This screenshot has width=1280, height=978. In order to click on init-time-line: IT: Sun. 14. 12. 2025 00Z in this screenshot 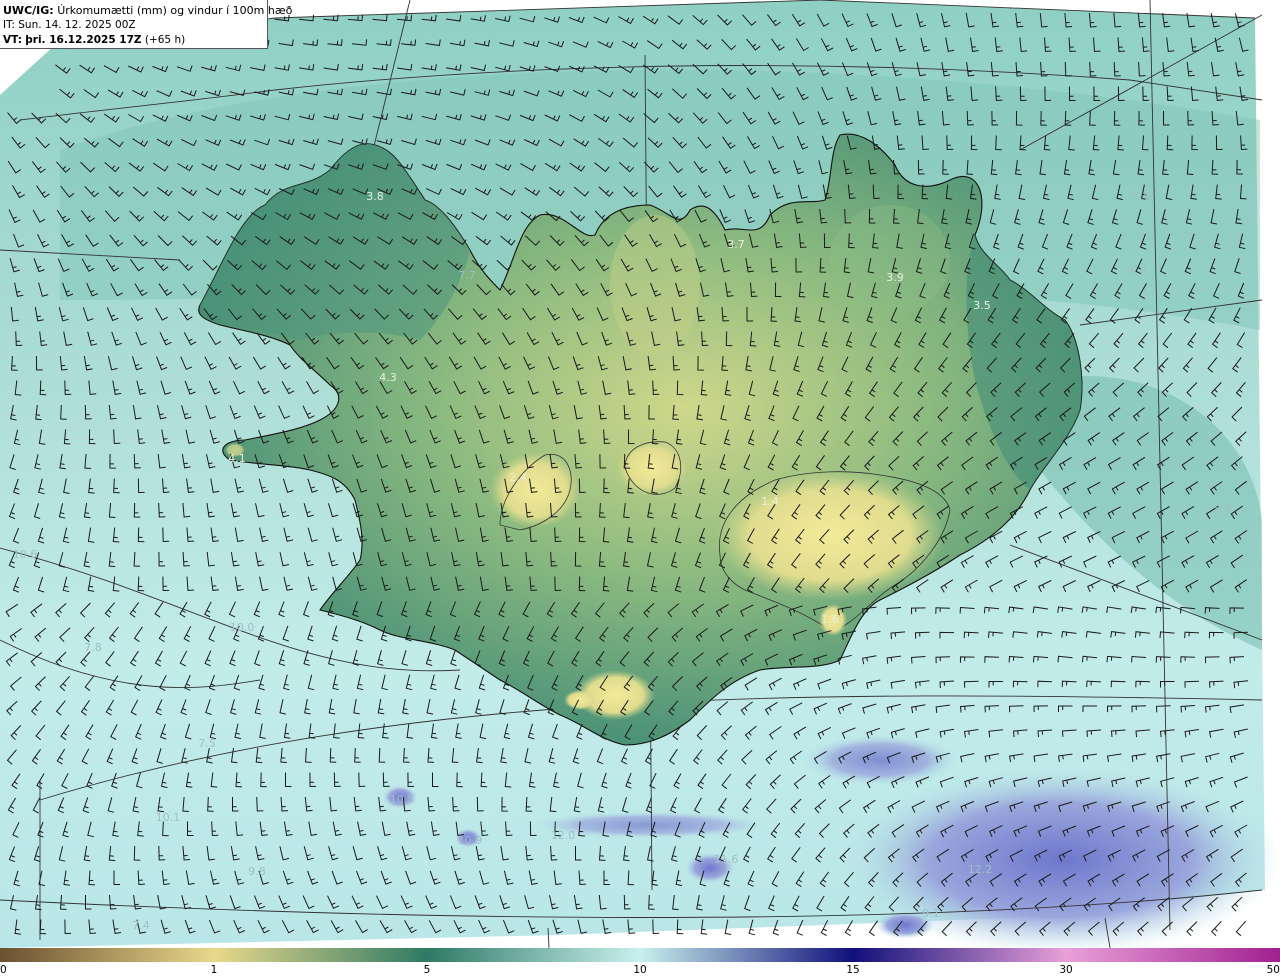, I will do `click(135, 25)`.